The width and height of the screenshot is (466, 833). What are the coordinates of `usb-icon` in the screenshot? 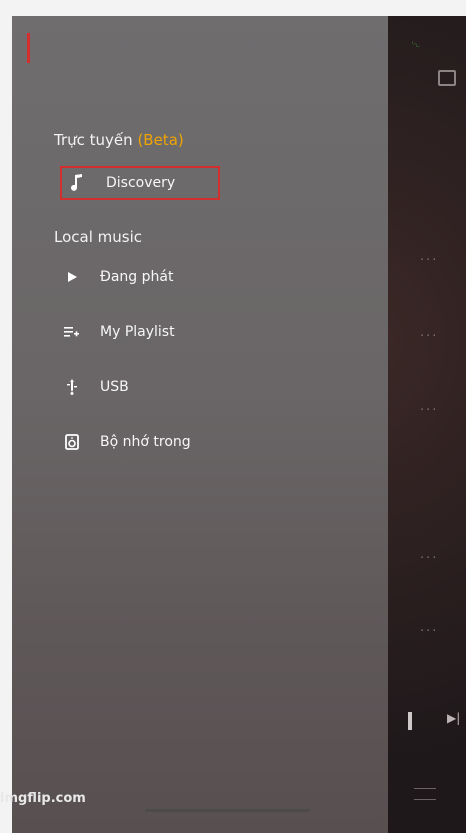 It's located at (72, 387).